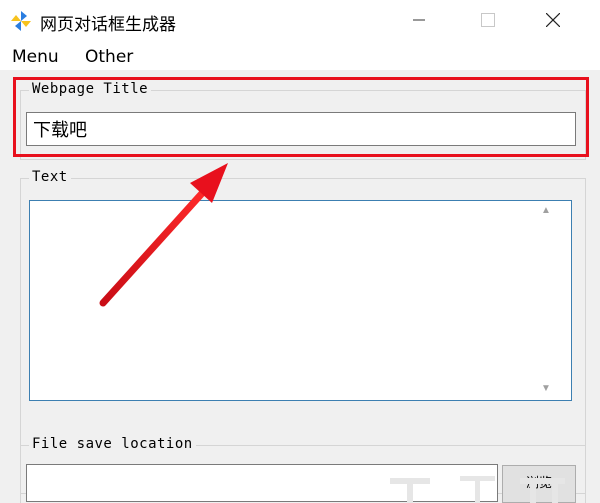  I want to click on pinwheel-icon, so click(21, 21).